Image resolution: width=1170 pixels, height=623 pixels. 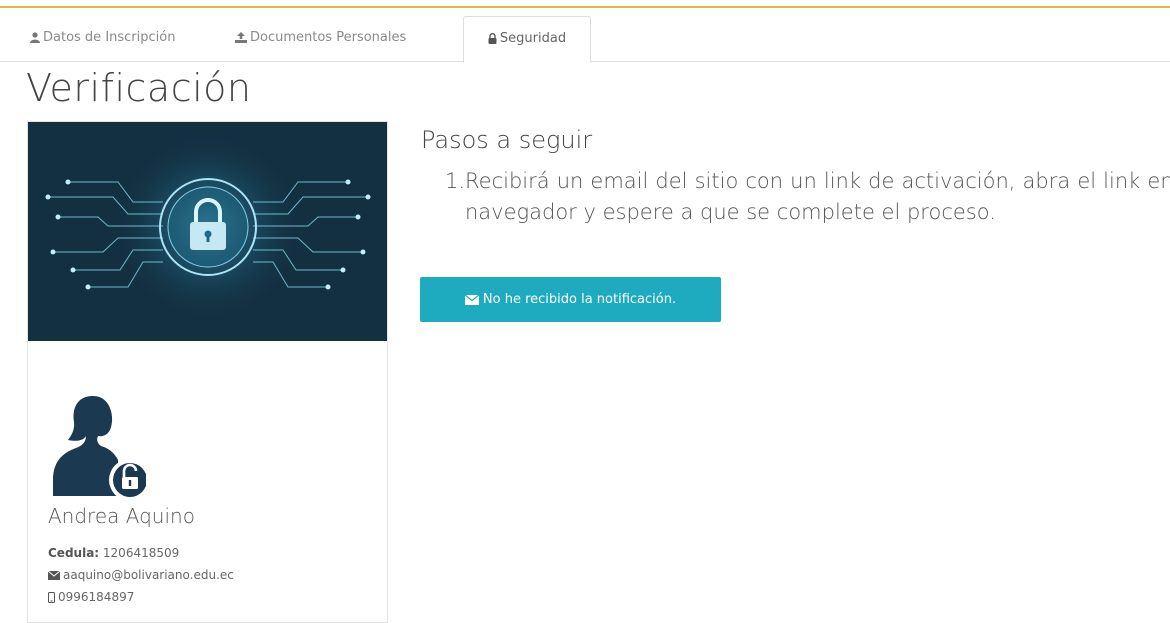 I want to click on phone-value: 0996184897, so click(x=96, y=597).